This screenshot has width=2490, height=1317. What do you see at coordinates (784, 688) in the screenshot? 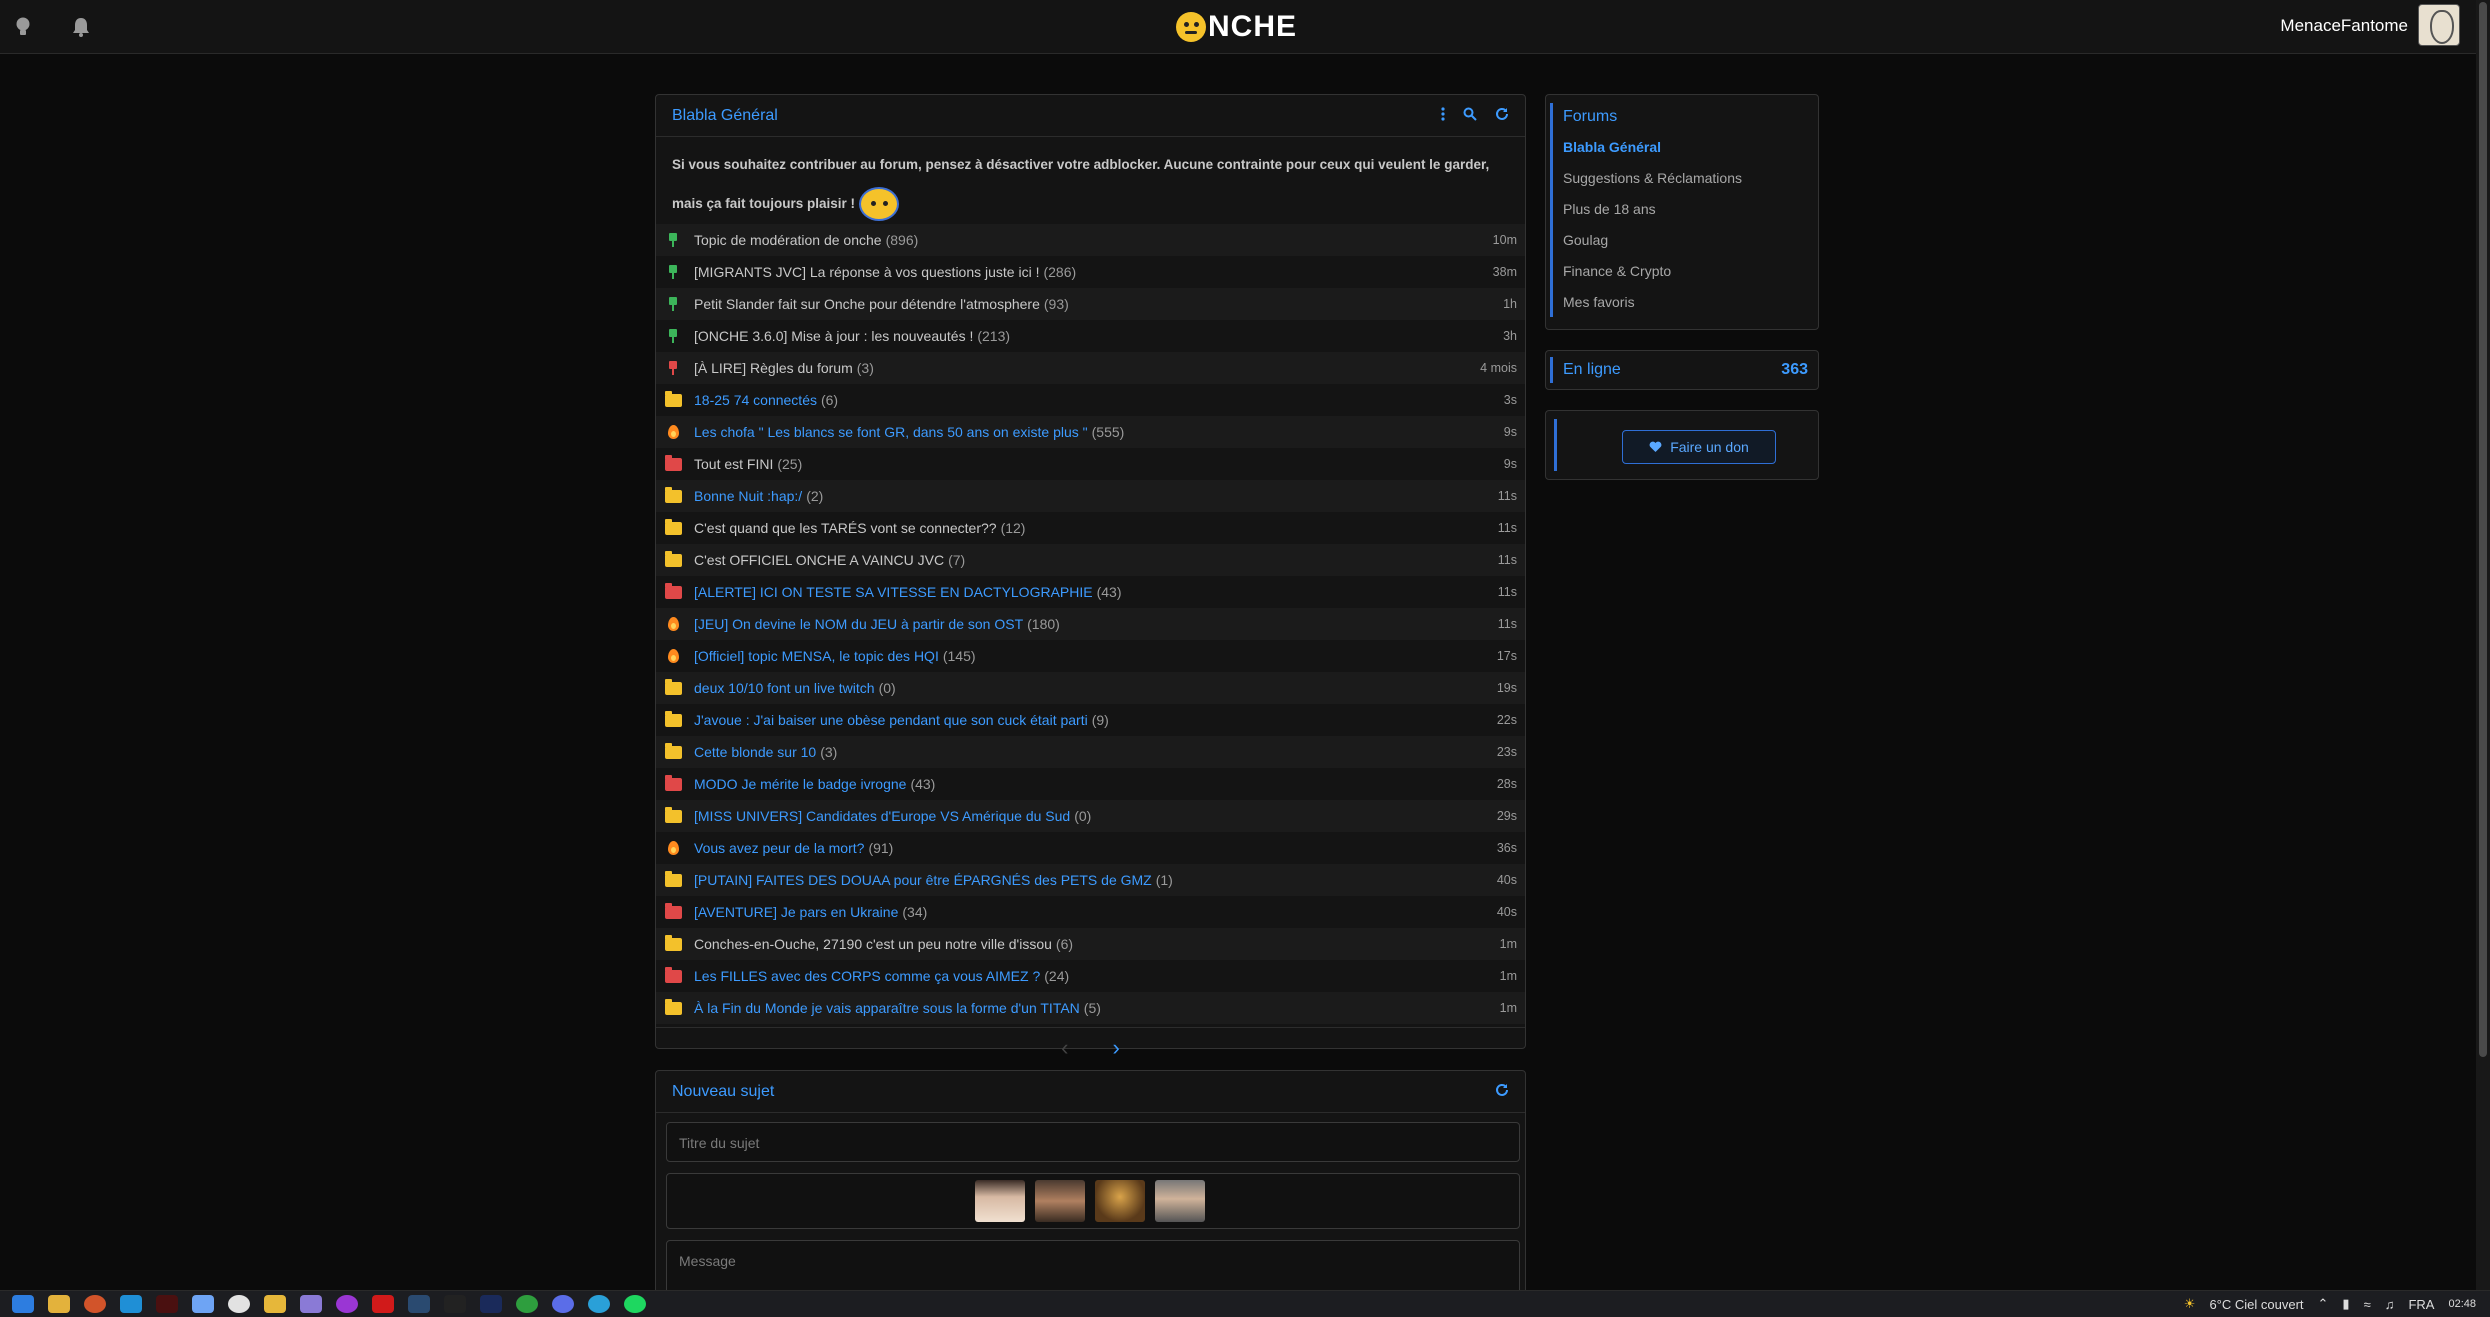
I see `topic-title: deux 10/10 font un live twitch` at bounding box center [784, 688].